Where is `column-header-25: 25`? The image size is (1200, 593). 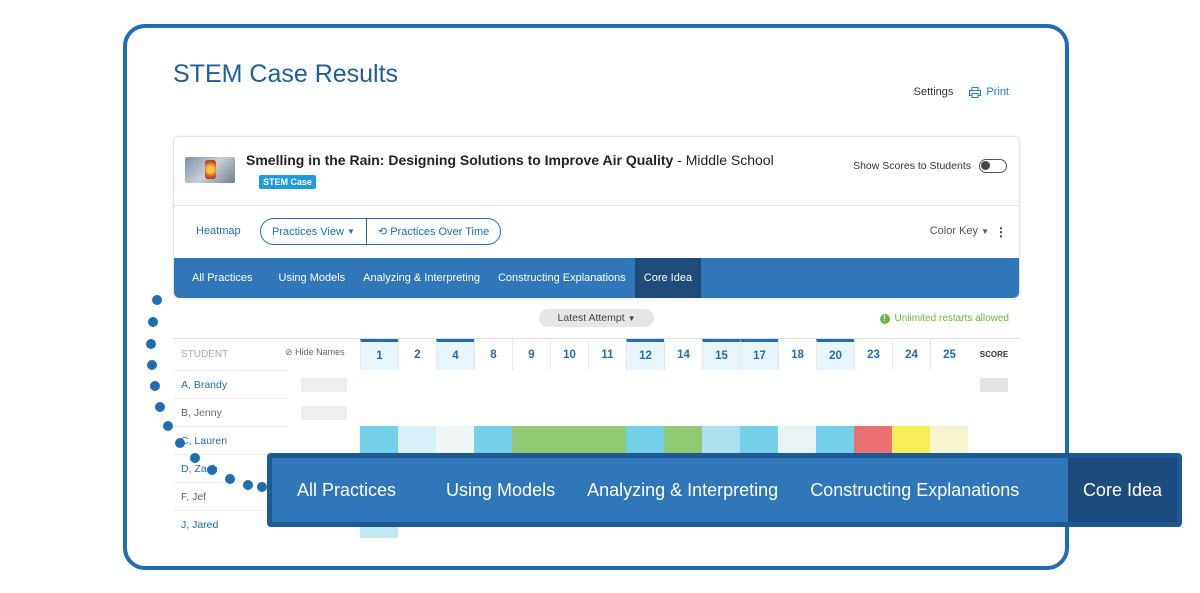 column-header-25: 25 is located at coordinates (949, 354).